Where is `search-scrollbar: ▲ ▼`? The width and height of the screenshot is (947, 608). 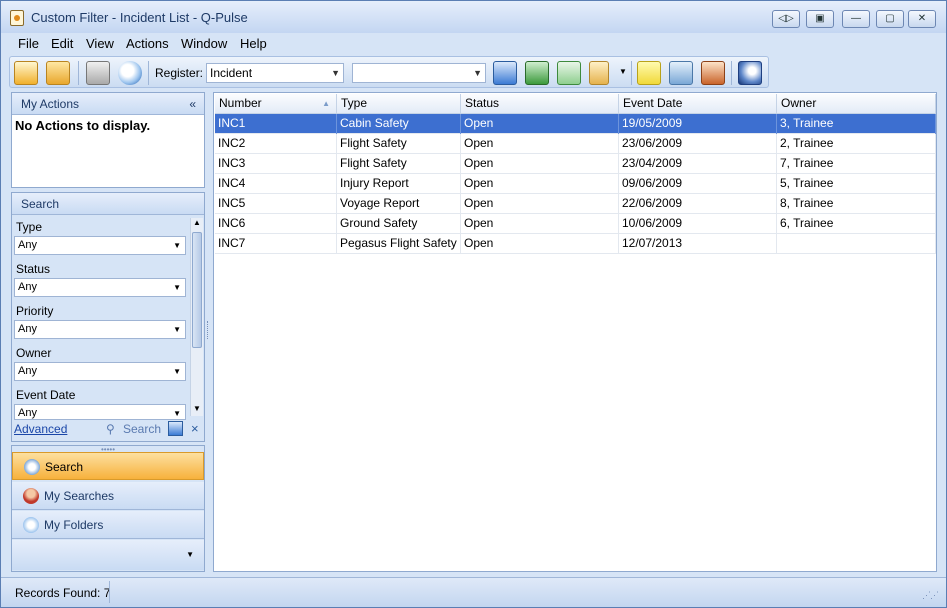
search-scrollbar: ▲ ▼ is located at coordinates (196, 317).